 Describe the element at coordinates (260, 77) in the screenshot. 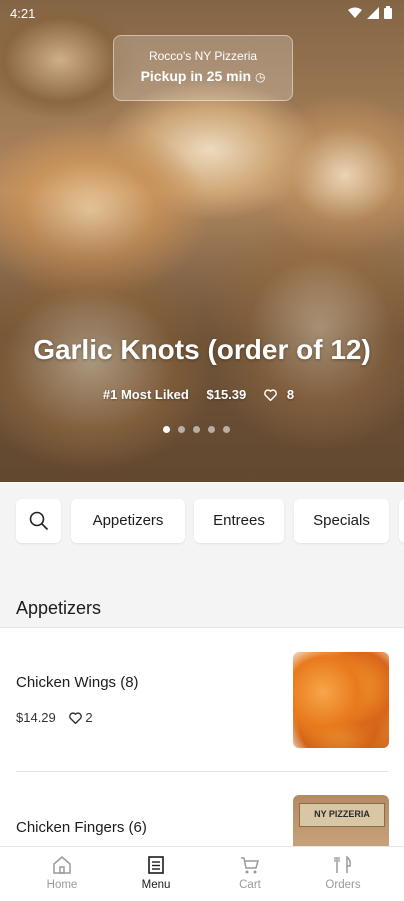

I see `clock-icon: ◷` at that location.